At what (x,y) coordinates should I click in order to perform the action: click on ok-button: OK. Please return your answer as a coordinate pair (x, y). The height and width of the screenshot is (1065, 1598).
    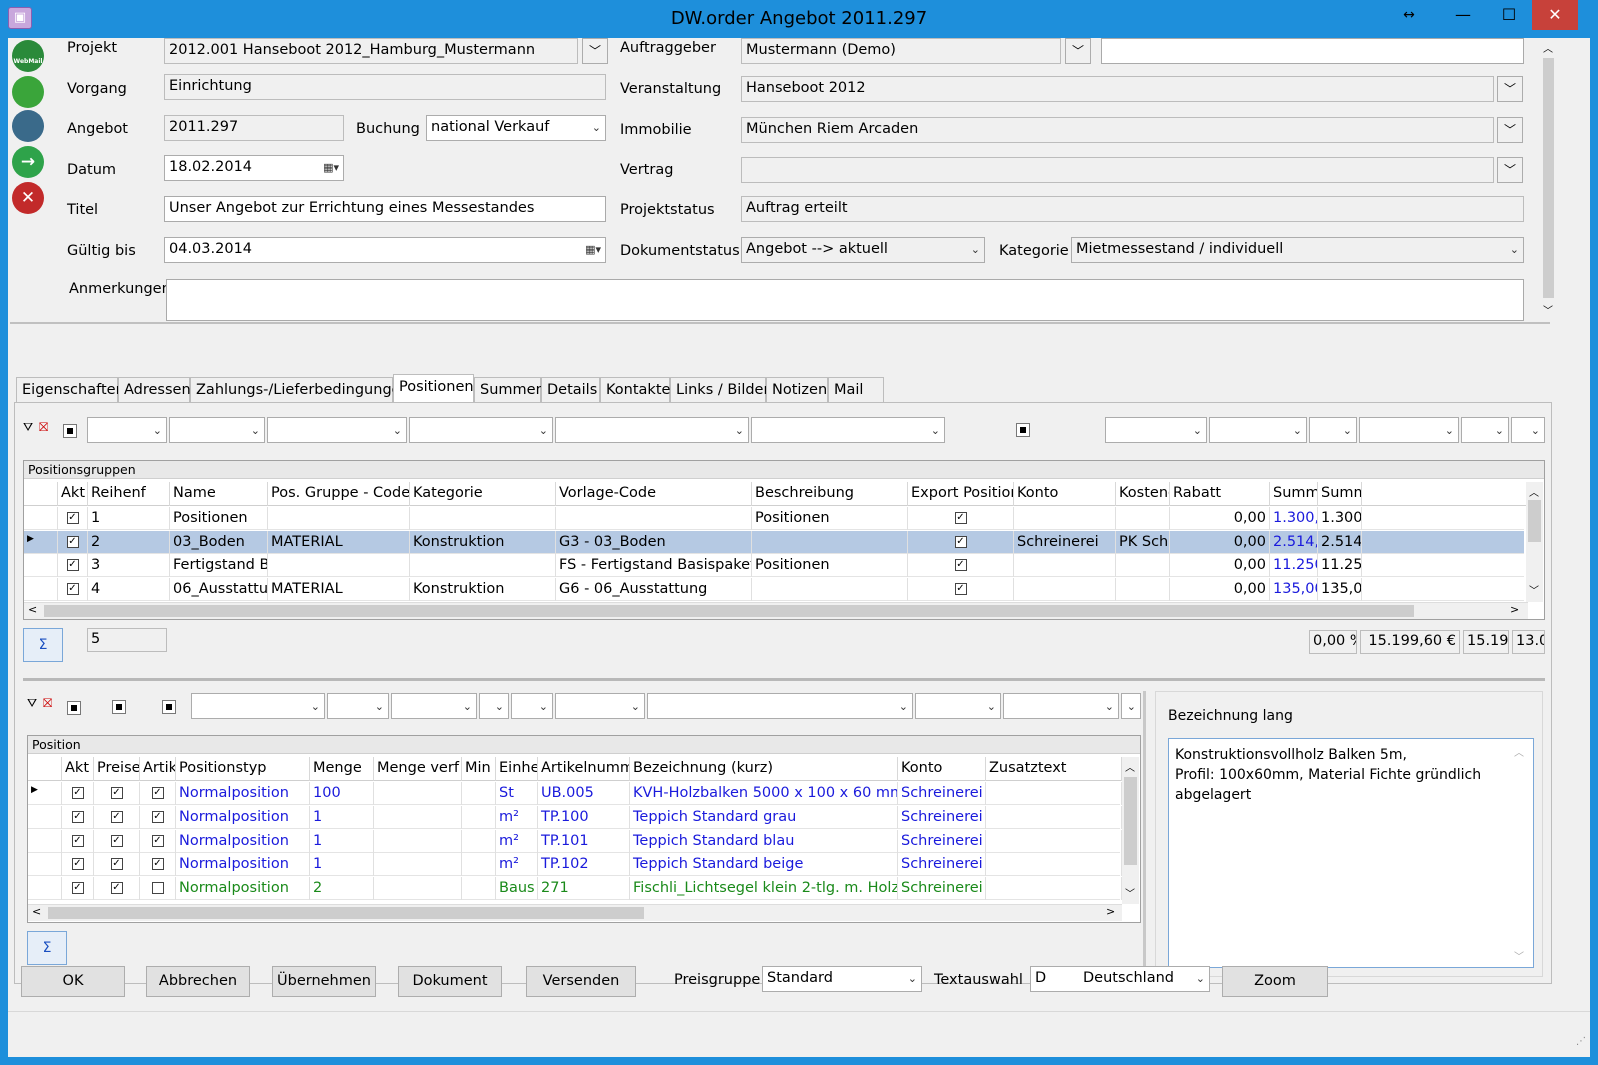
    Looking at the image, I should click on (73, 981).